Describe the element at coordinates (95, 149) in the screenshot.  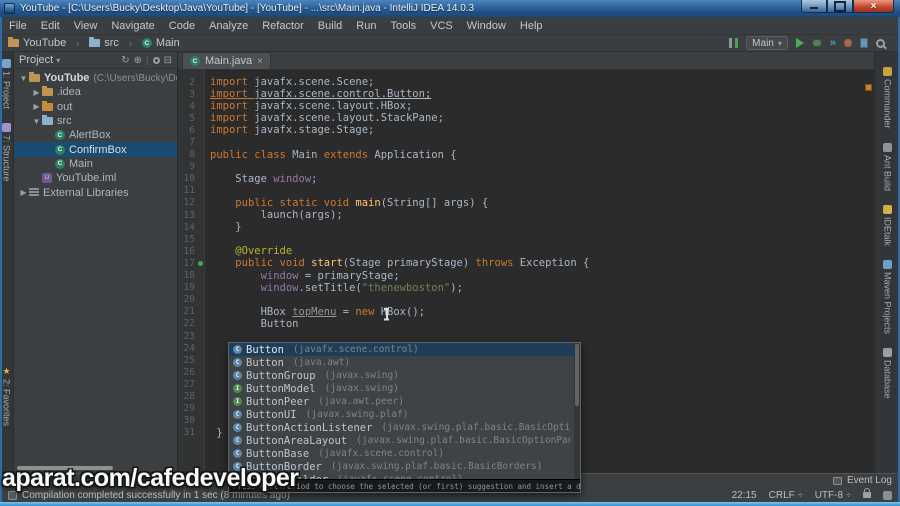
I see `tree-item-confirmbox: C ConfirmBox` at that location.